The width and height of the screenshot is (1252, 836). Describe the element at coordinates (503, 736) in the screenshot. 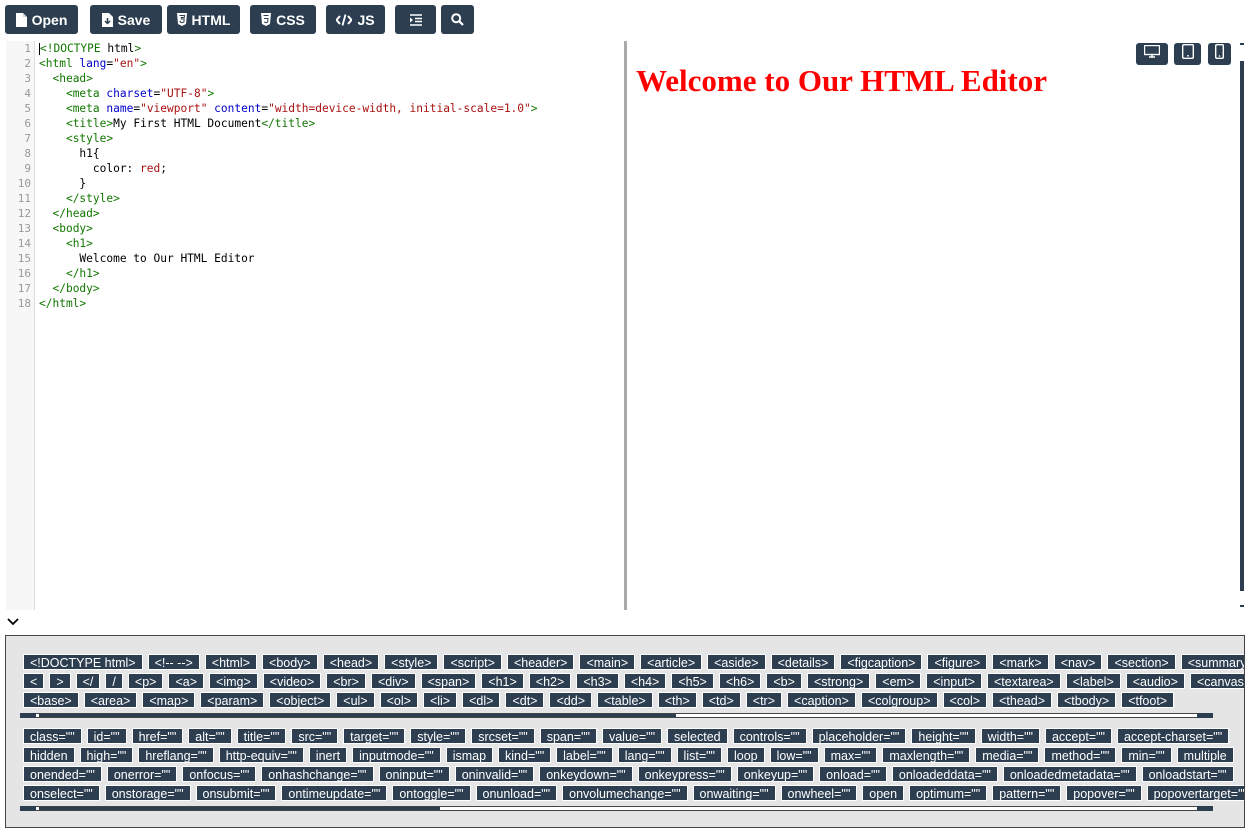

I see `attribute-snippet-button: srcset=""` at that location.